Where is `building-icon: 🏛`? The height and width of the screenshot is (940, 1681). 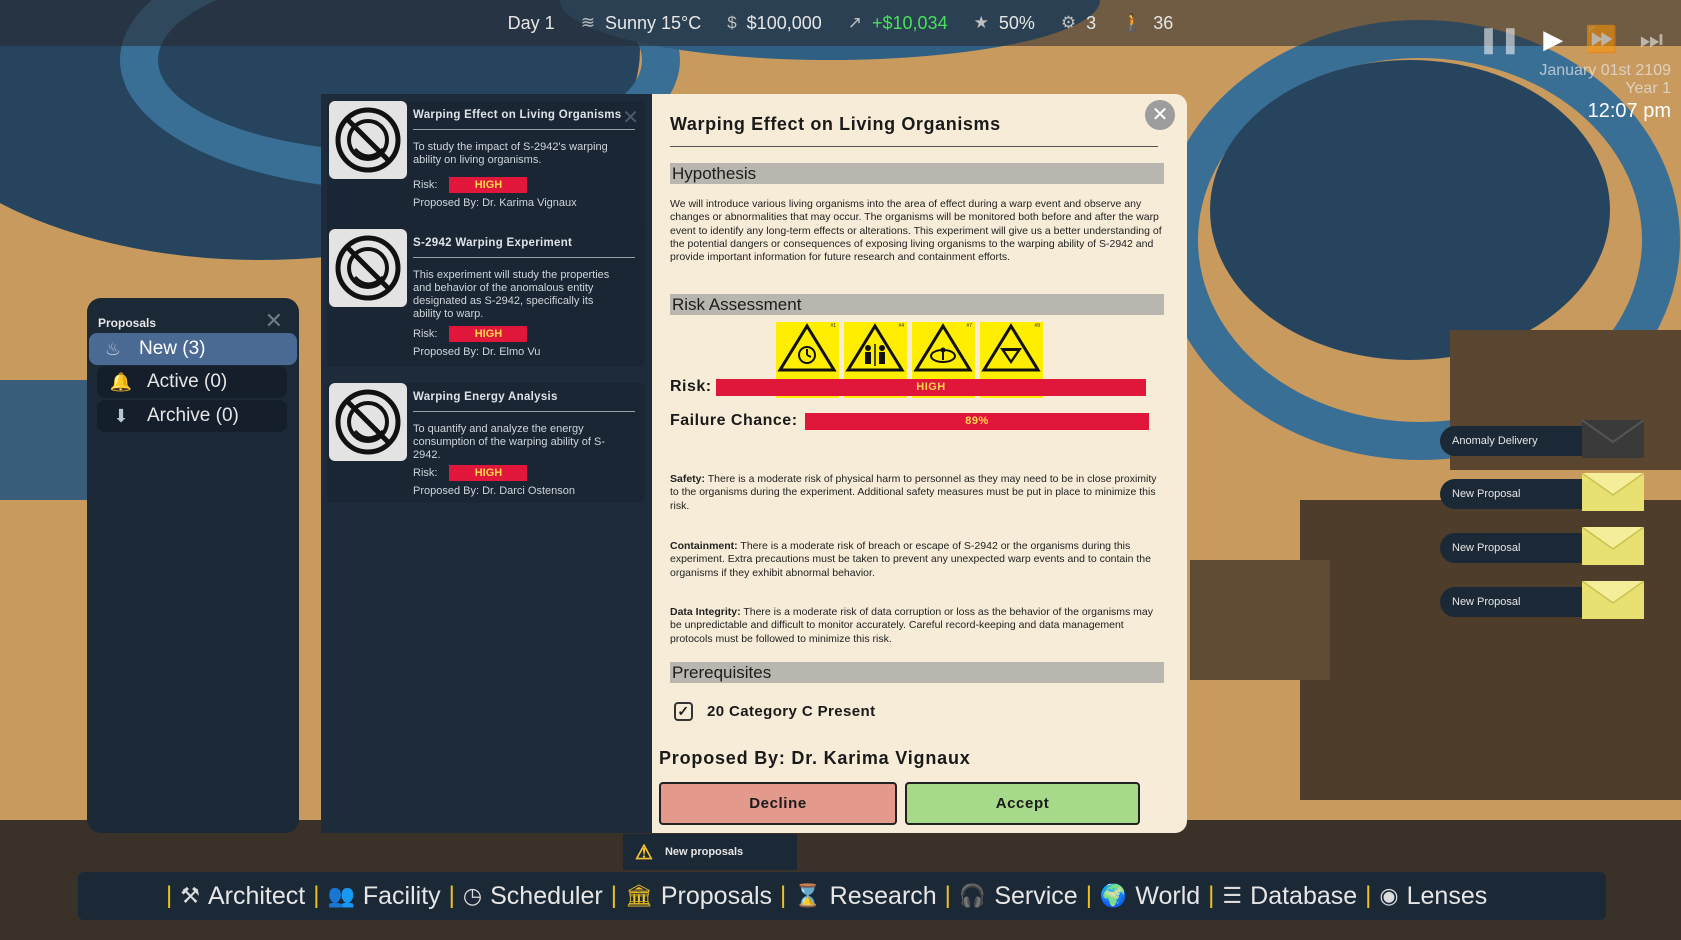
building-icon: 🏛 is located at coordinates (638, 895).